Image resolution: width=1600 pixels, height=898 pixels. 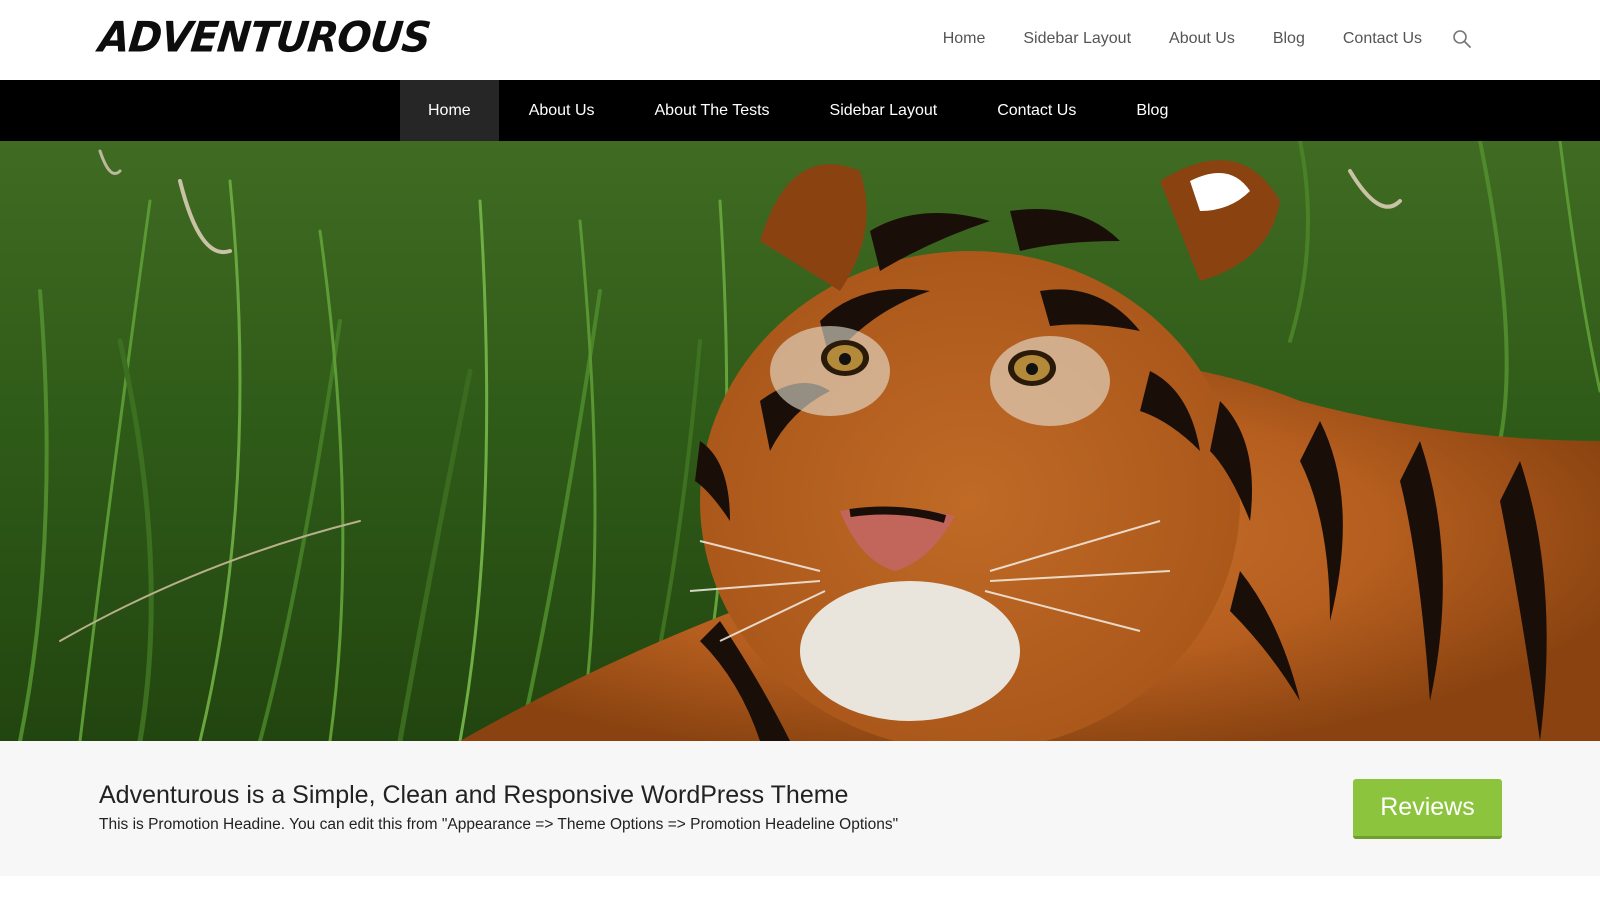 I want to click on search-icon, so click(x=1462, y=39).